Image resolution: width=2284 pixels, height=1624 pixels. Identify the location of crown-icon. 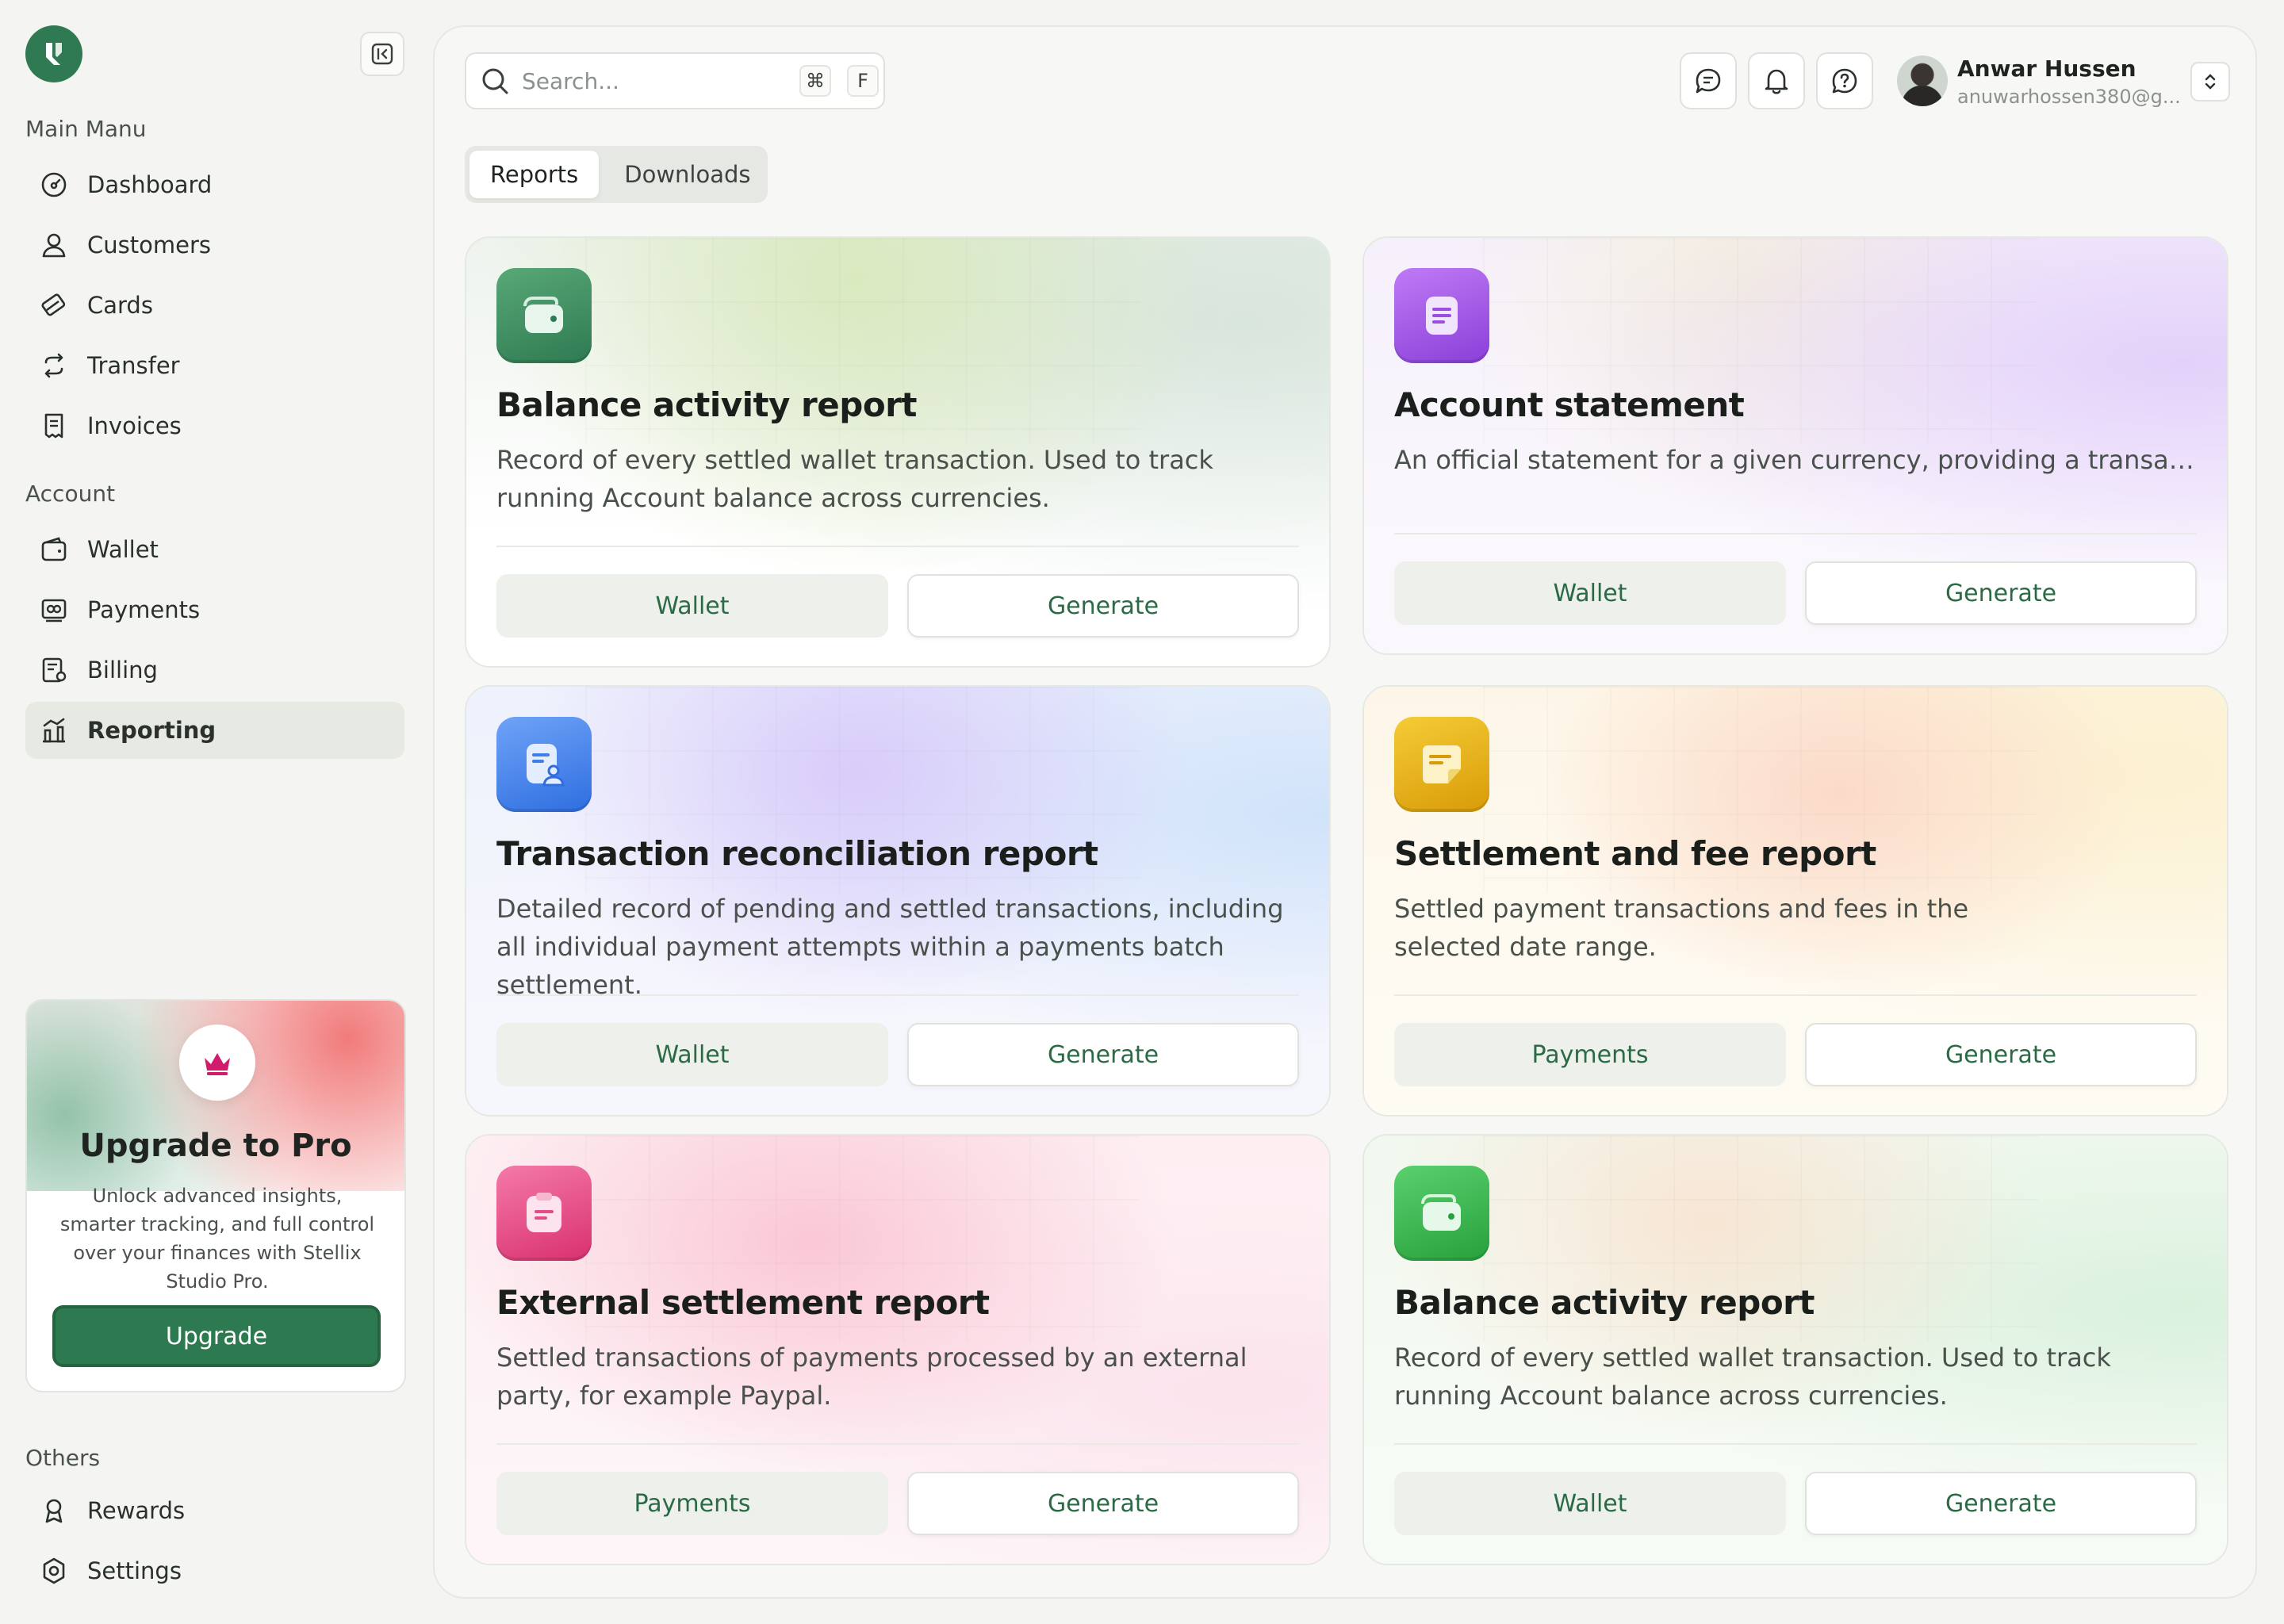
(217, 1063).